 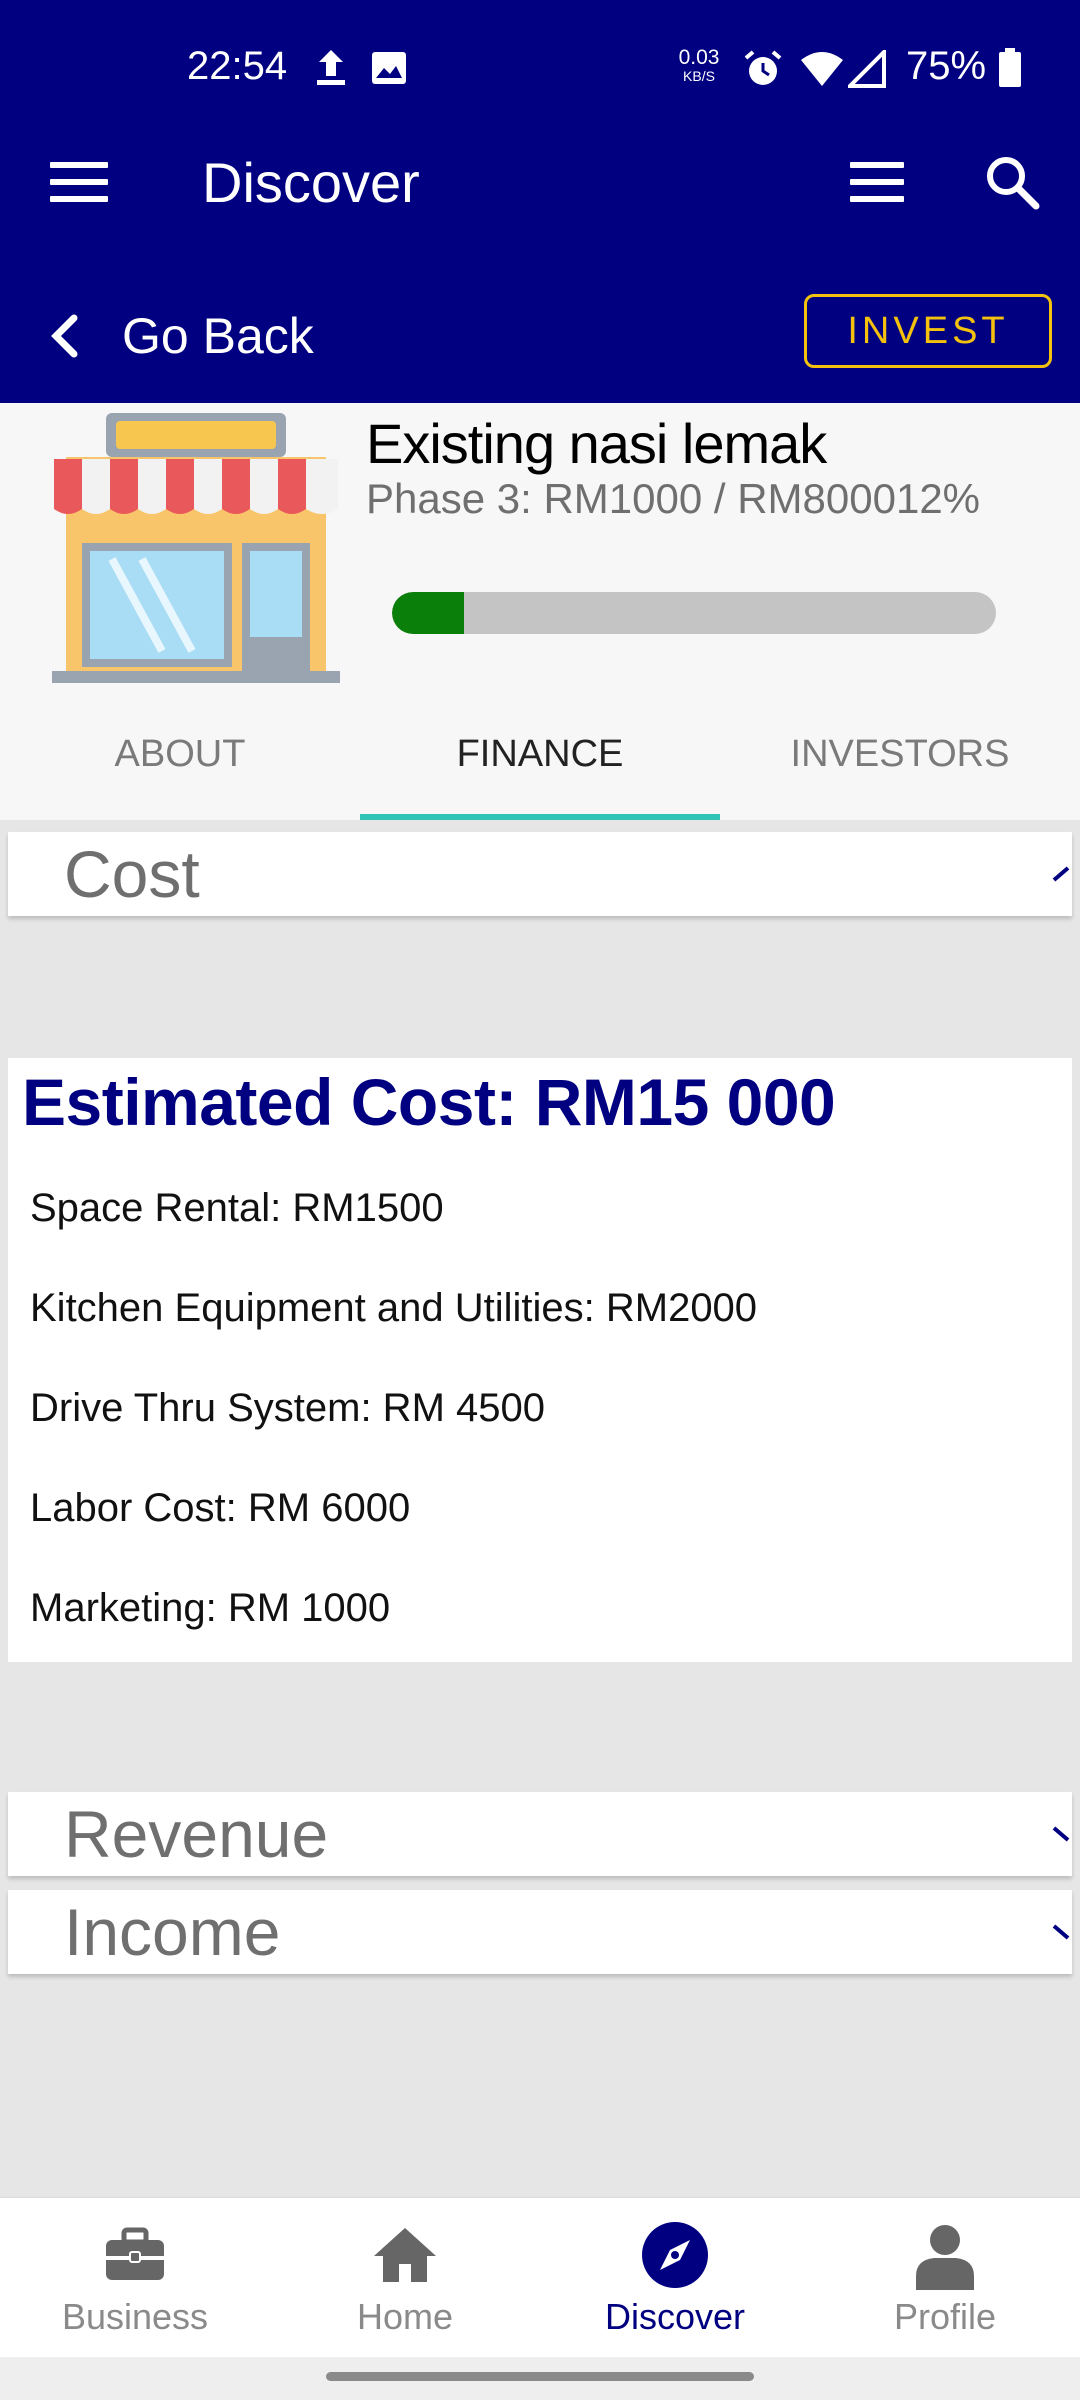 What do you see at coordinates (699, 65) in the screenshot?
I see `network-speed: 0.03 KB/S` at bounding box center [699, 65].